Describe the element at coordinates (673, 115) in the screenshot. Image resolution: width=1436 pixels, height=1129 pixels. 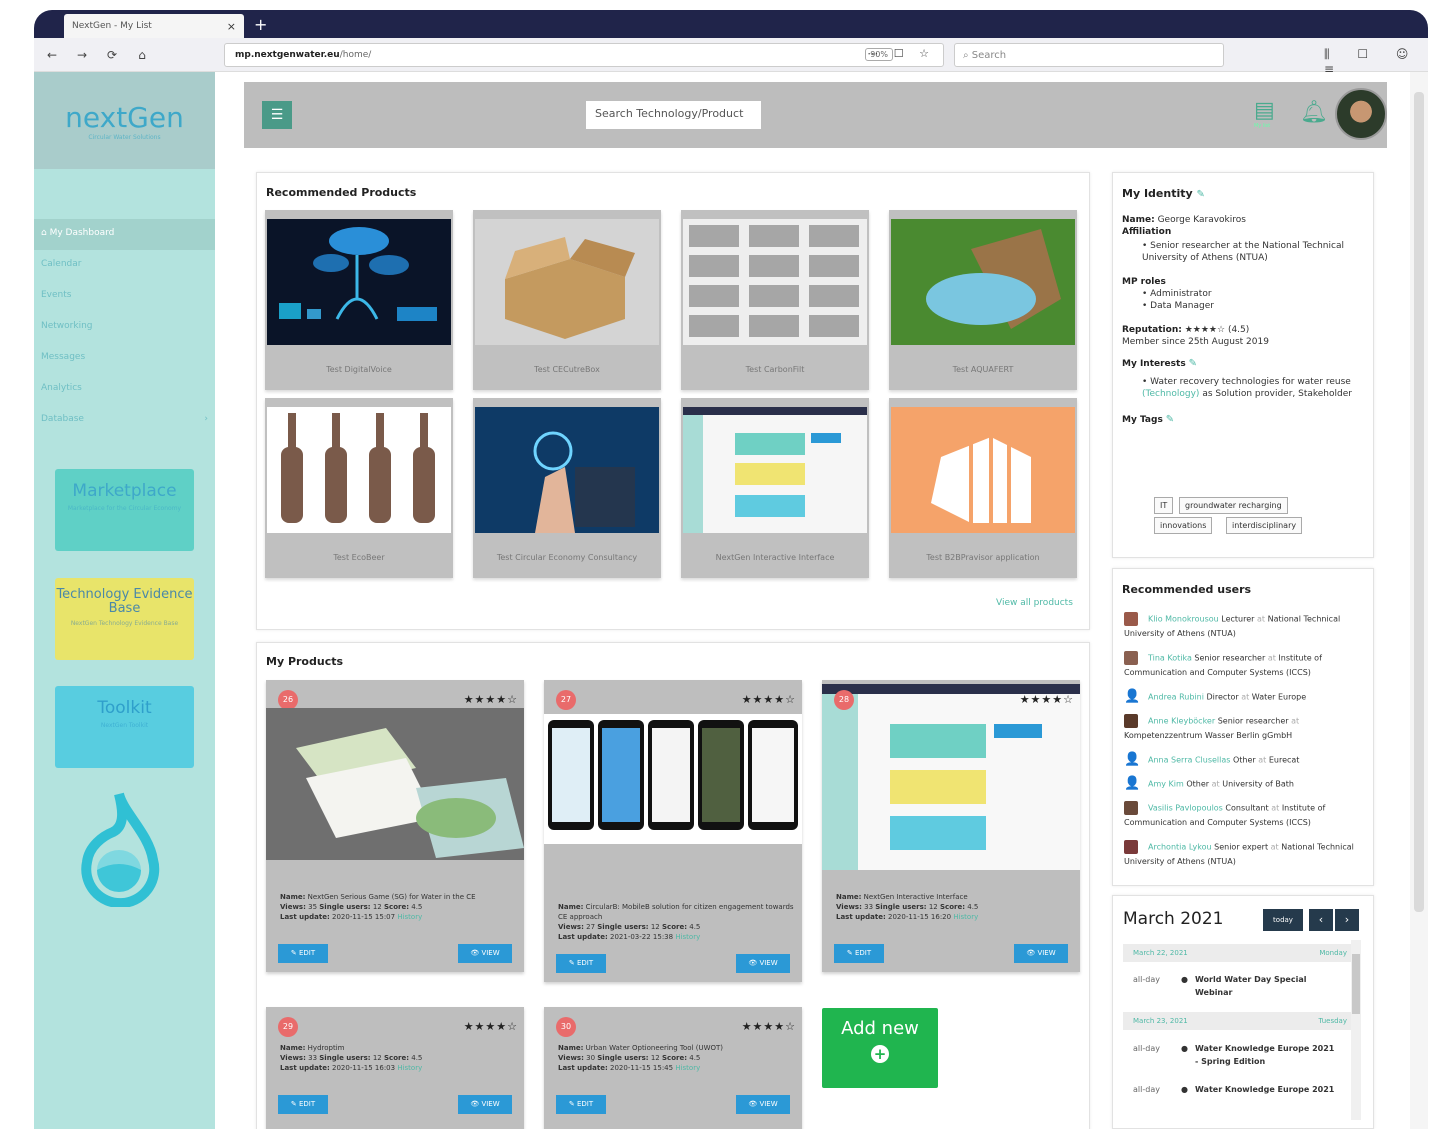
I see `product-search-input: Search Technology/Product` at that location.